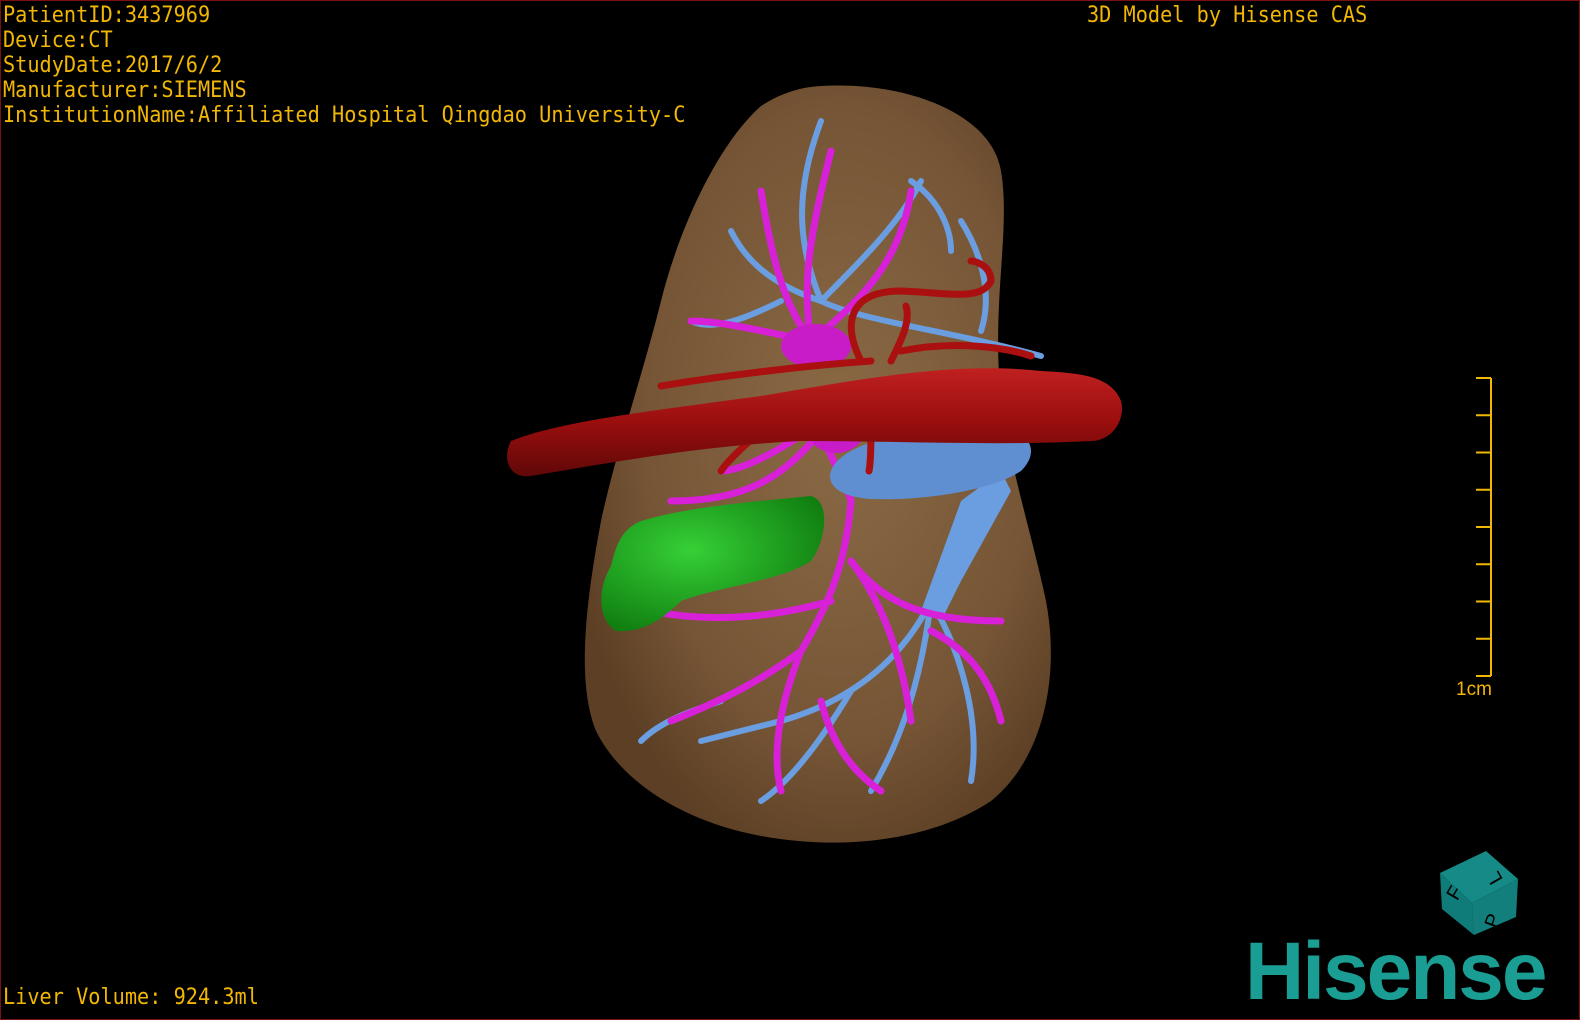 The width and height of the screenshot is (1580, 1020). I want to click on liver-volume: Liver Volume: 924.3ml, so click(131, 997).